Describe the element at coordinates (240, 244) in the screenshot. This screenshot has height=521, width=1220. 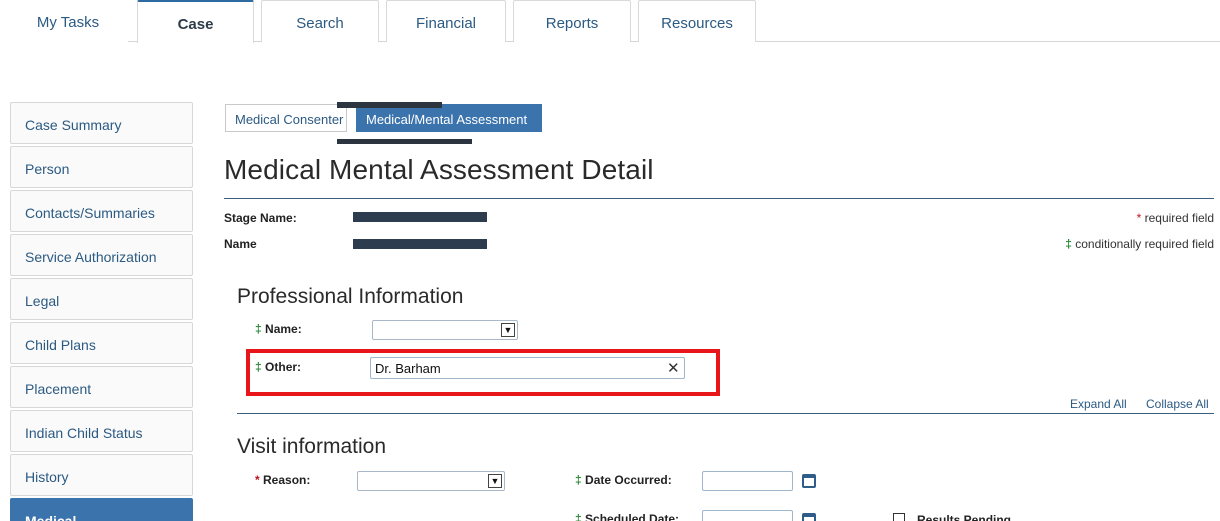
I see `name-label: Name` at that location.